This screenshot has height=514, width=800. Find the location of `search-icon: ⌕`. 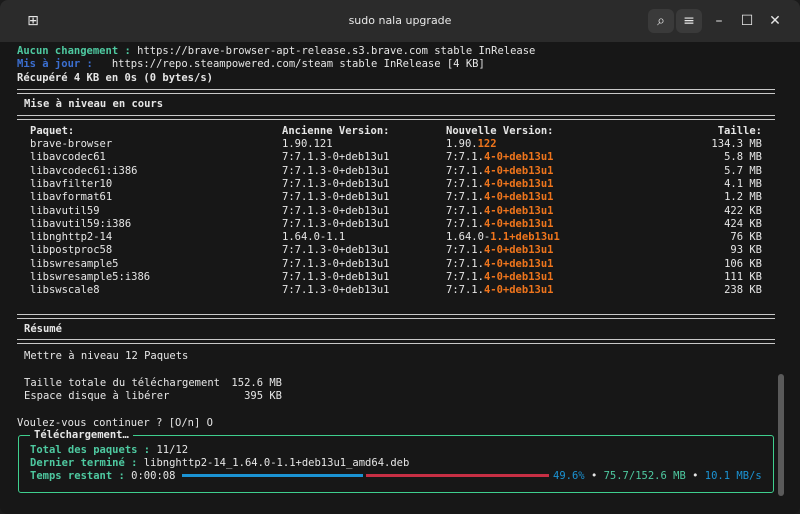

search-icon: ⌕ is located at coordinates (661, 21).